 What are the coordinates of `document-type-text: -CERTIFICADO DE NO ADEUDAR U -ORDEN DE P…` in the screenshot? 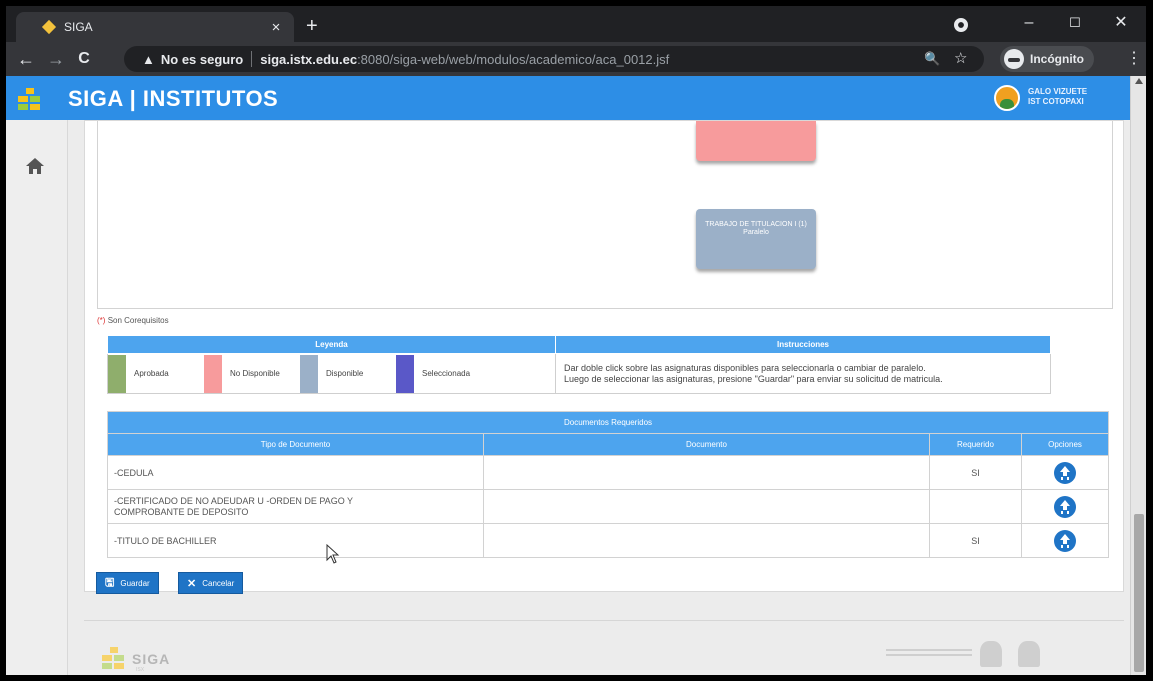 It's located at (233, 506).